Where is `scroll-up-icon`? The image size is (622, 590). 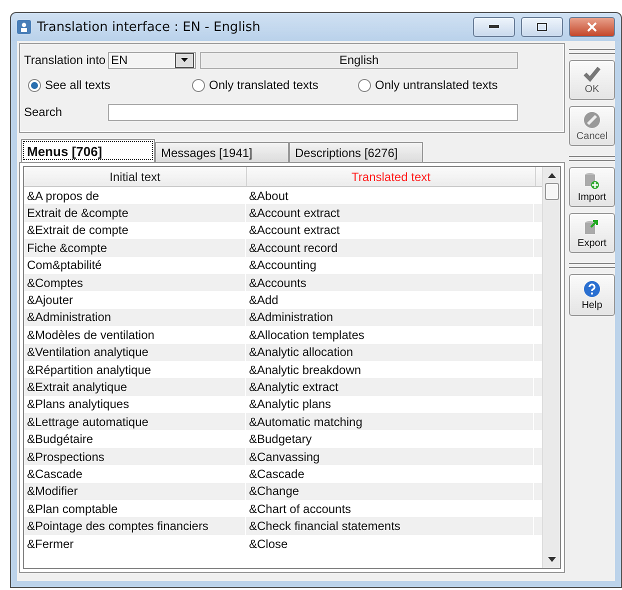 scroll-up-icon is located at coordinates (552, 175).